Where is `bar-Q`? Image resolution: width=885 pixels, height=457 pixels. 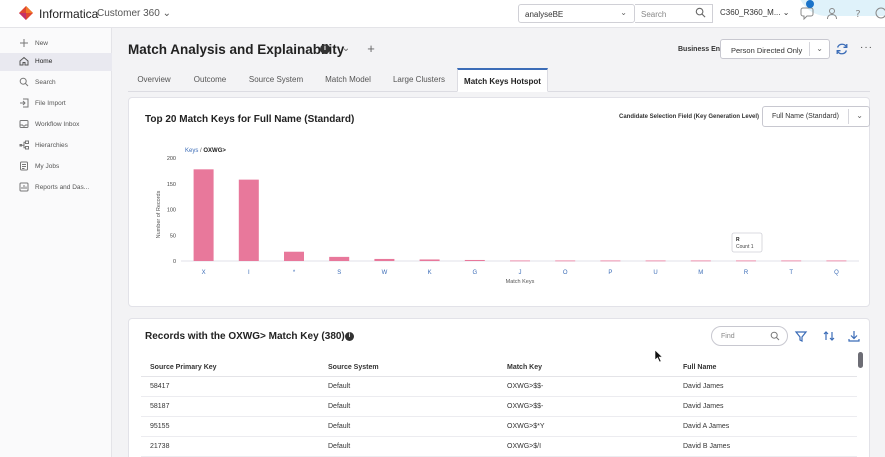 bar-Q is located at coordinates (836, 261).